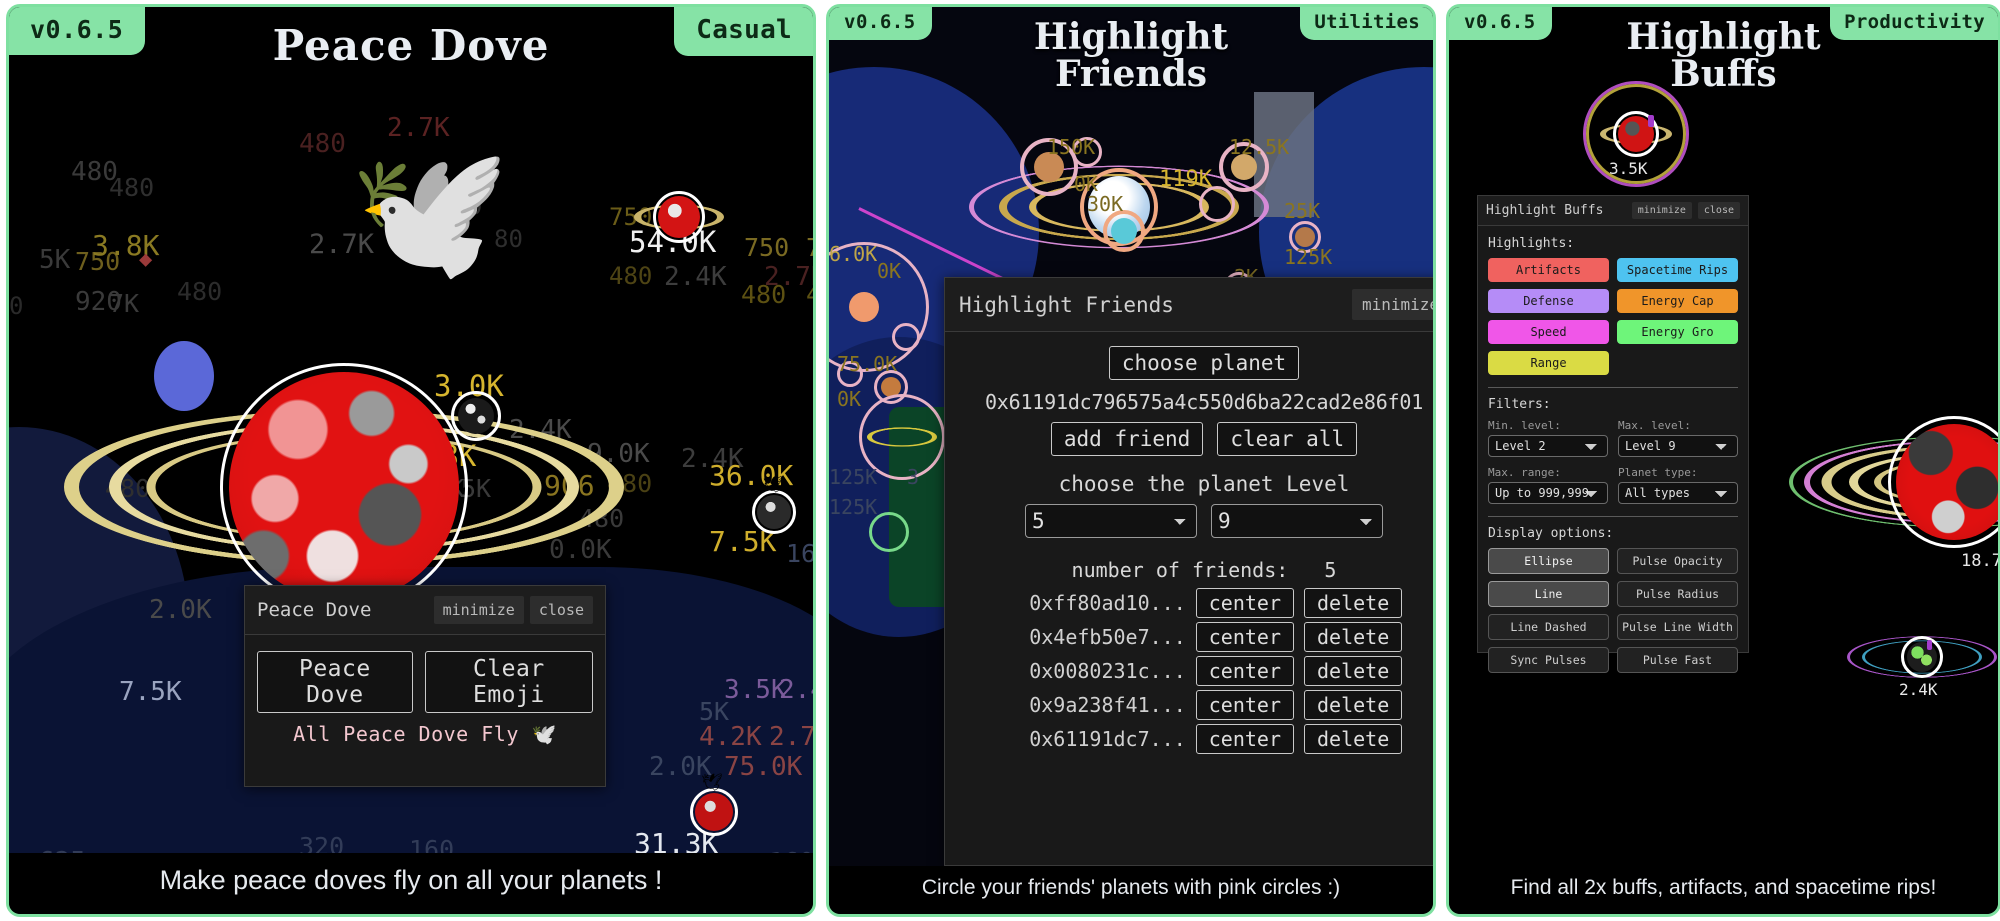 This screenshot has width=2000, height=921. What do you see at coordinates (695, 277) in the screenshot?
I see `bg-number: 2.4K` at bounding box center [695, 277].